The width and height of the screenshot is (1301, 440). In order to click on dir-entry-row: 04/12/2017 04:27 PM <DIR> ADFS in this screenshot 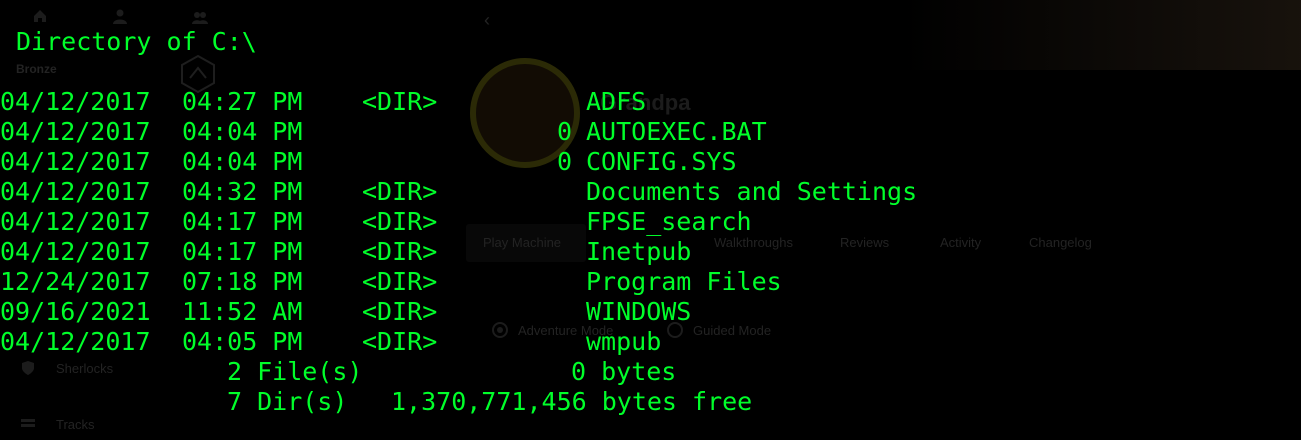, I will do `click(500, 102)`.